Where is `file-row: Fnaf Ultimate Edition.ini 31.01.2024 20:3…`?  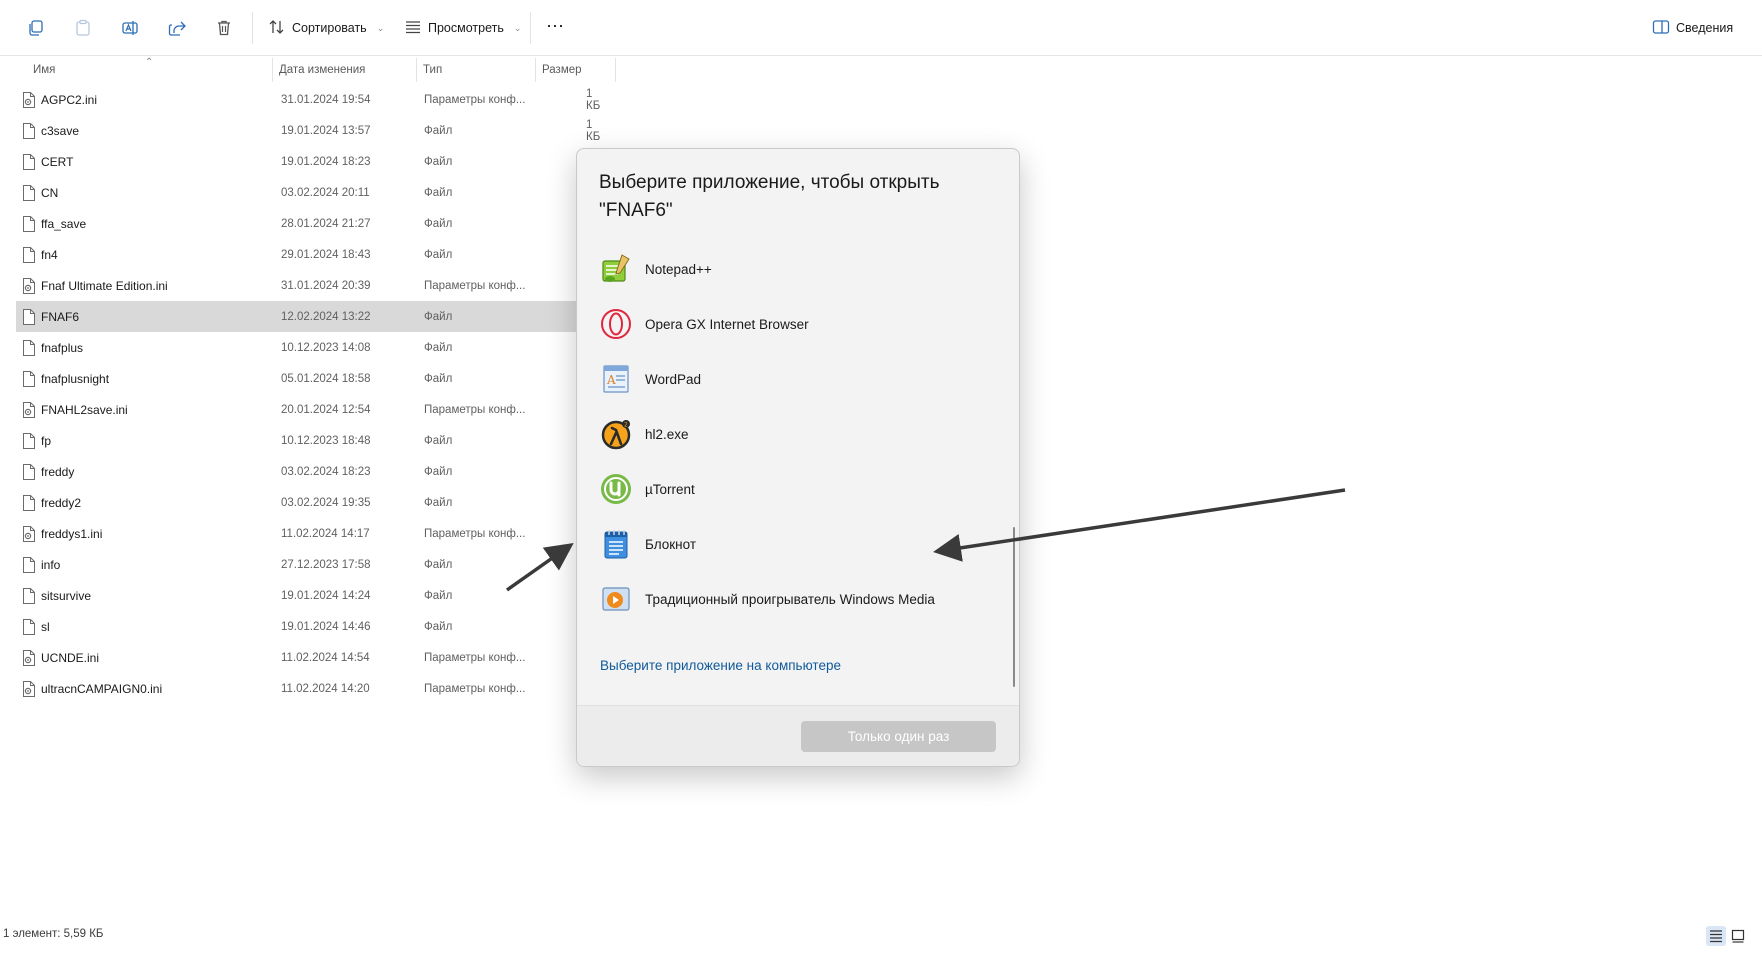 file-row: Fnaf Ultimate Edition.ini 31.01.2024 20:3… is located at coordinates (299, 285).